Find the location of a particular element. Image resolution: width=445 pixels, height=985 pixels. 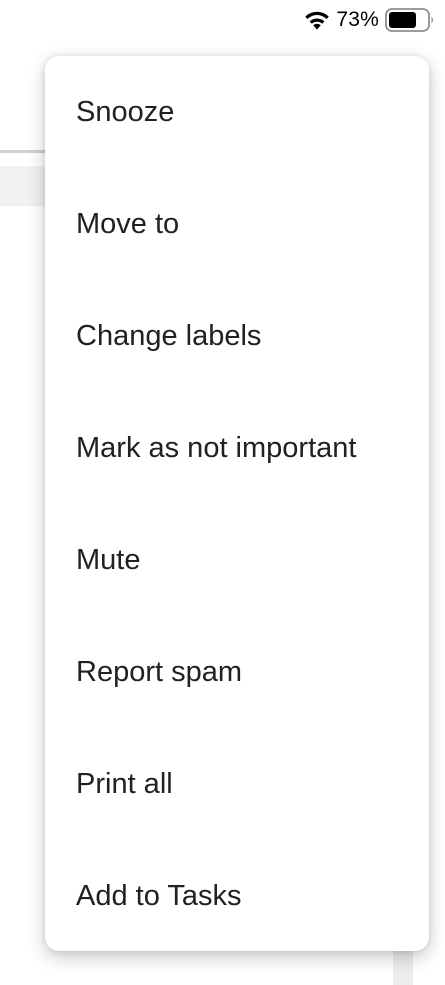

menu-item-mute: Mute is located at coordinates (237, 560).